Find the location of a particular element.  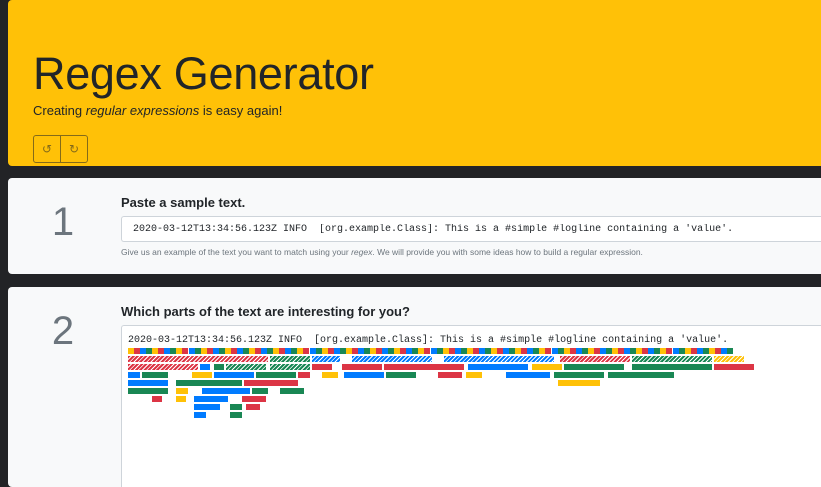

undo-icon: ↺ is located at coordinates (47, 149).